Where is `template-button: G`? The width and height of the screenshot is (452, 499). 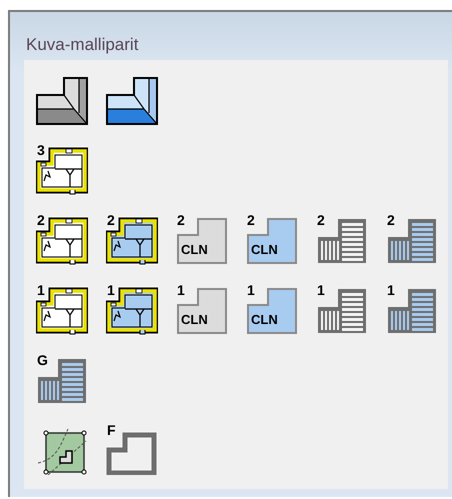
template-button: G is located at coordinates (62, 381).